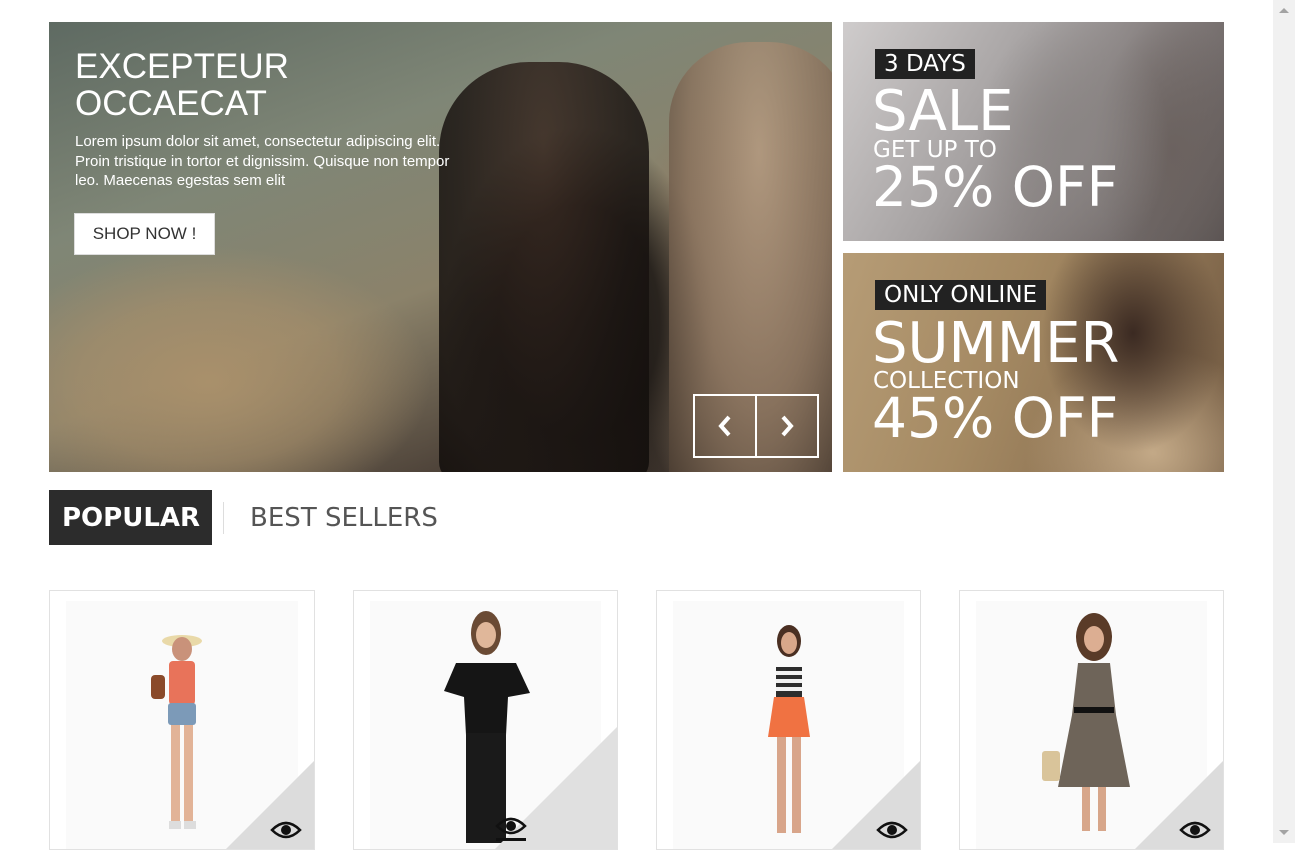  I want to click on banner-headline: SALE, so click(943, 111).